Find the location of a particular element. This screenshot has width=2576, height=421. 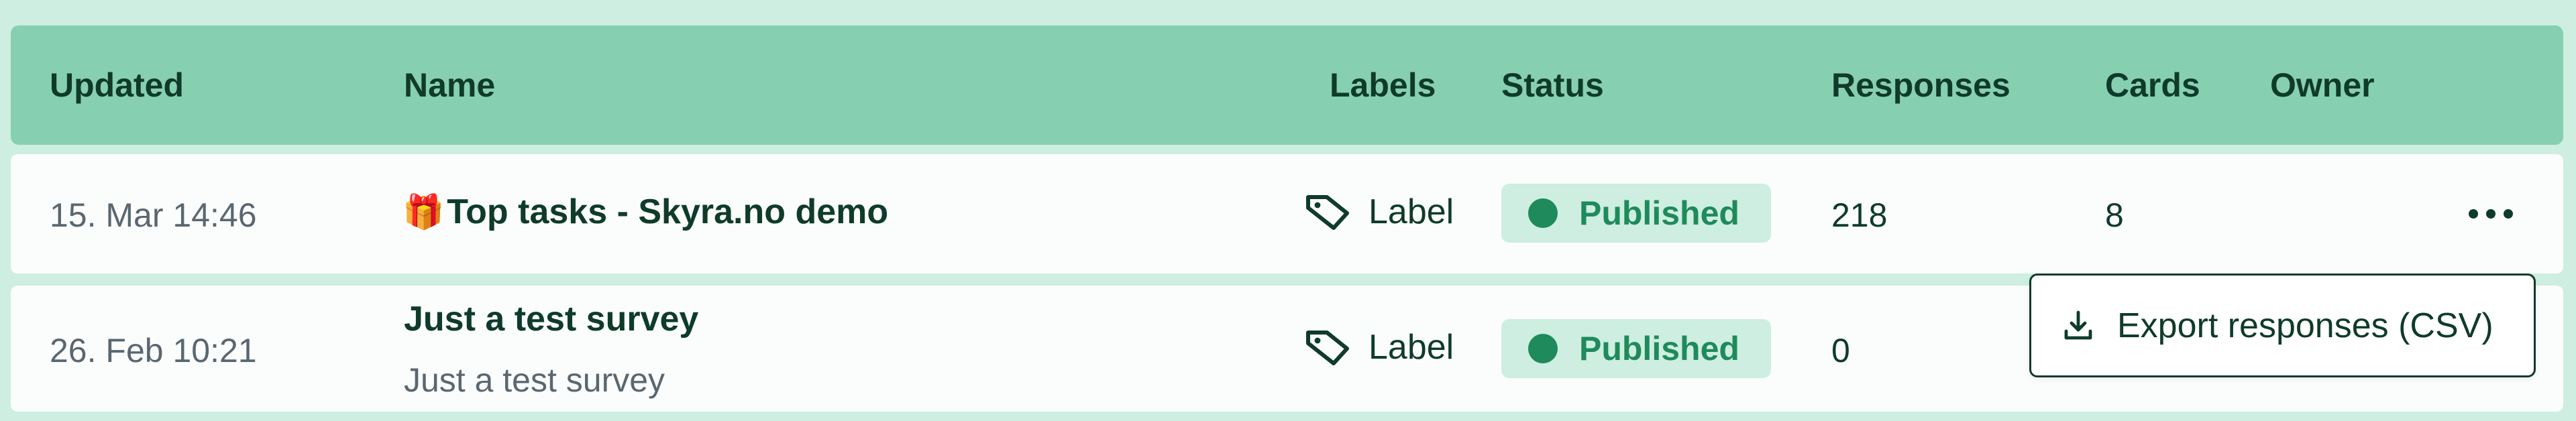

survey-title: Top tasks - Skyra.no demo is located at coordinates (667, 212).